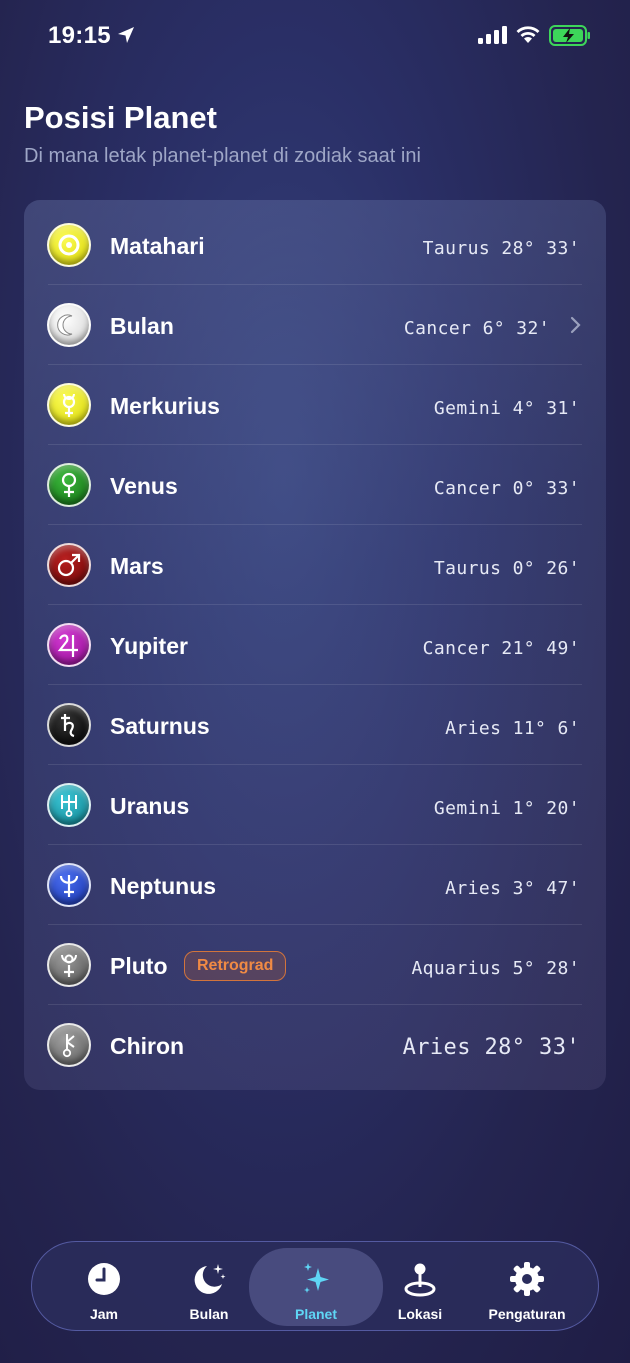 The width and height of the screenshot is (630, 1363). Describe the element at coordinates (79, 35) in the screenshot. I see `status-time: 19:15` at that location.